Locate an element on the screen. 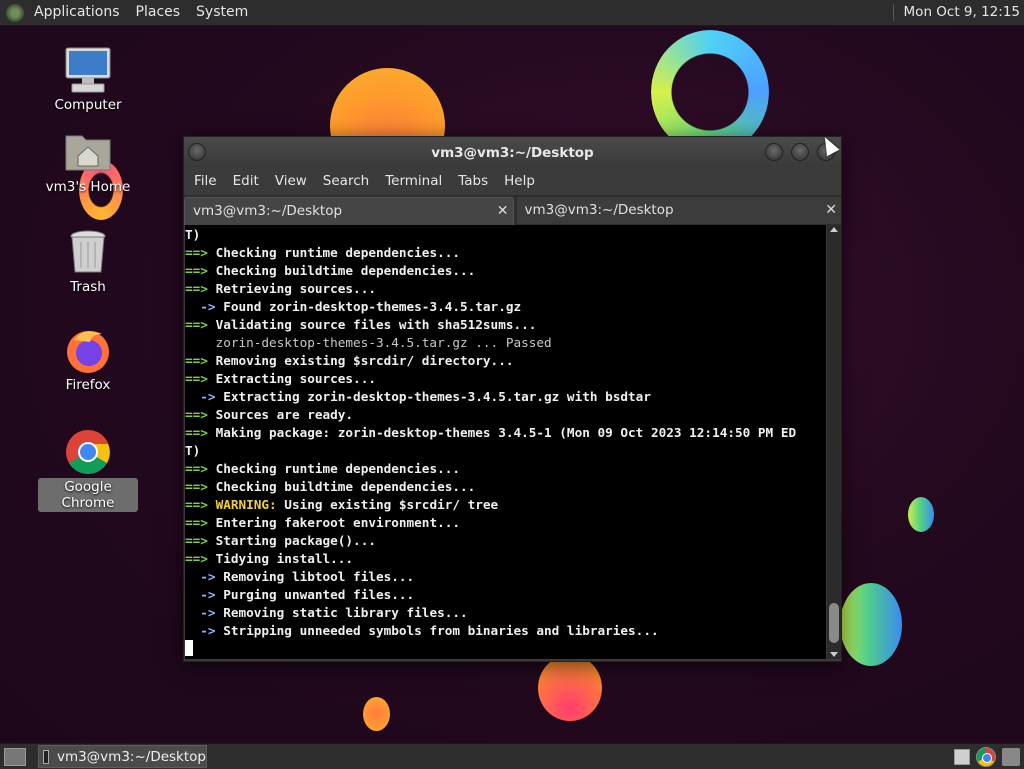 The height and width of the screenshot is (769, 1024). wallpaper-blob-green is located at coordinates (871, 624).